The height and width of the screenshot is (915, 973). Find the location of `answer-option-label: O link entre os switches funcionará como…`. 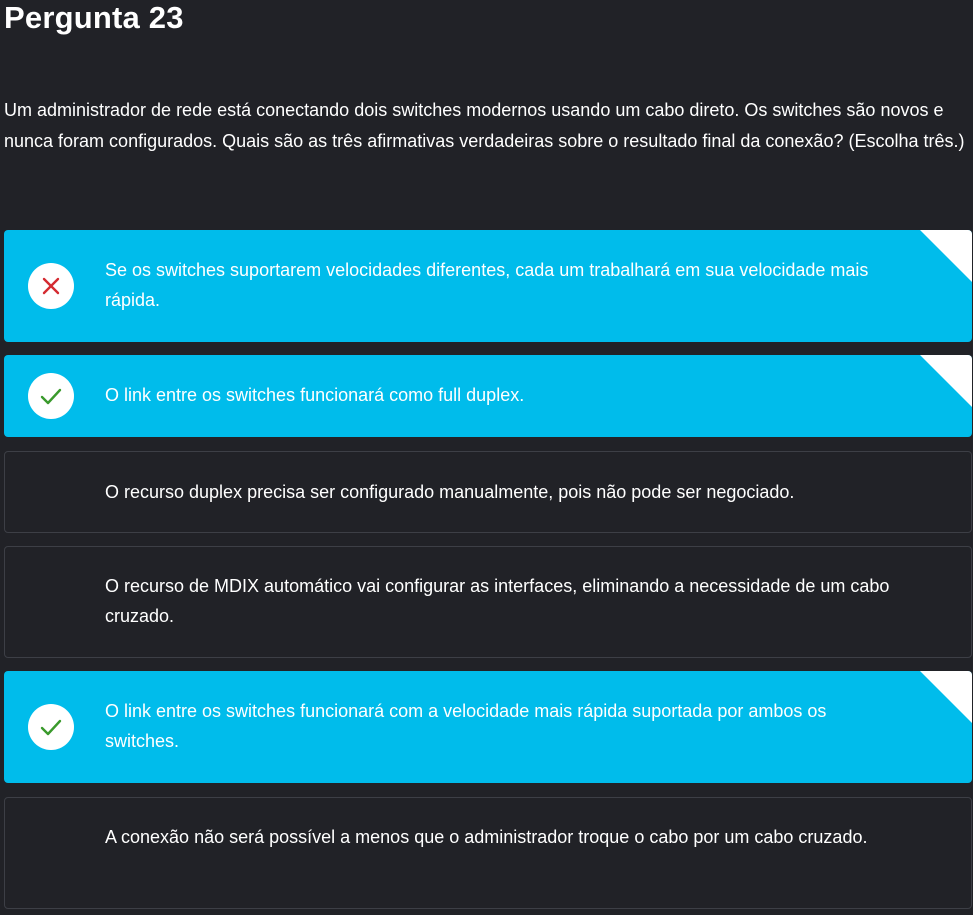

answer-option-label: O link entre os switches funcionará como… is located at coordinates (315, 395).